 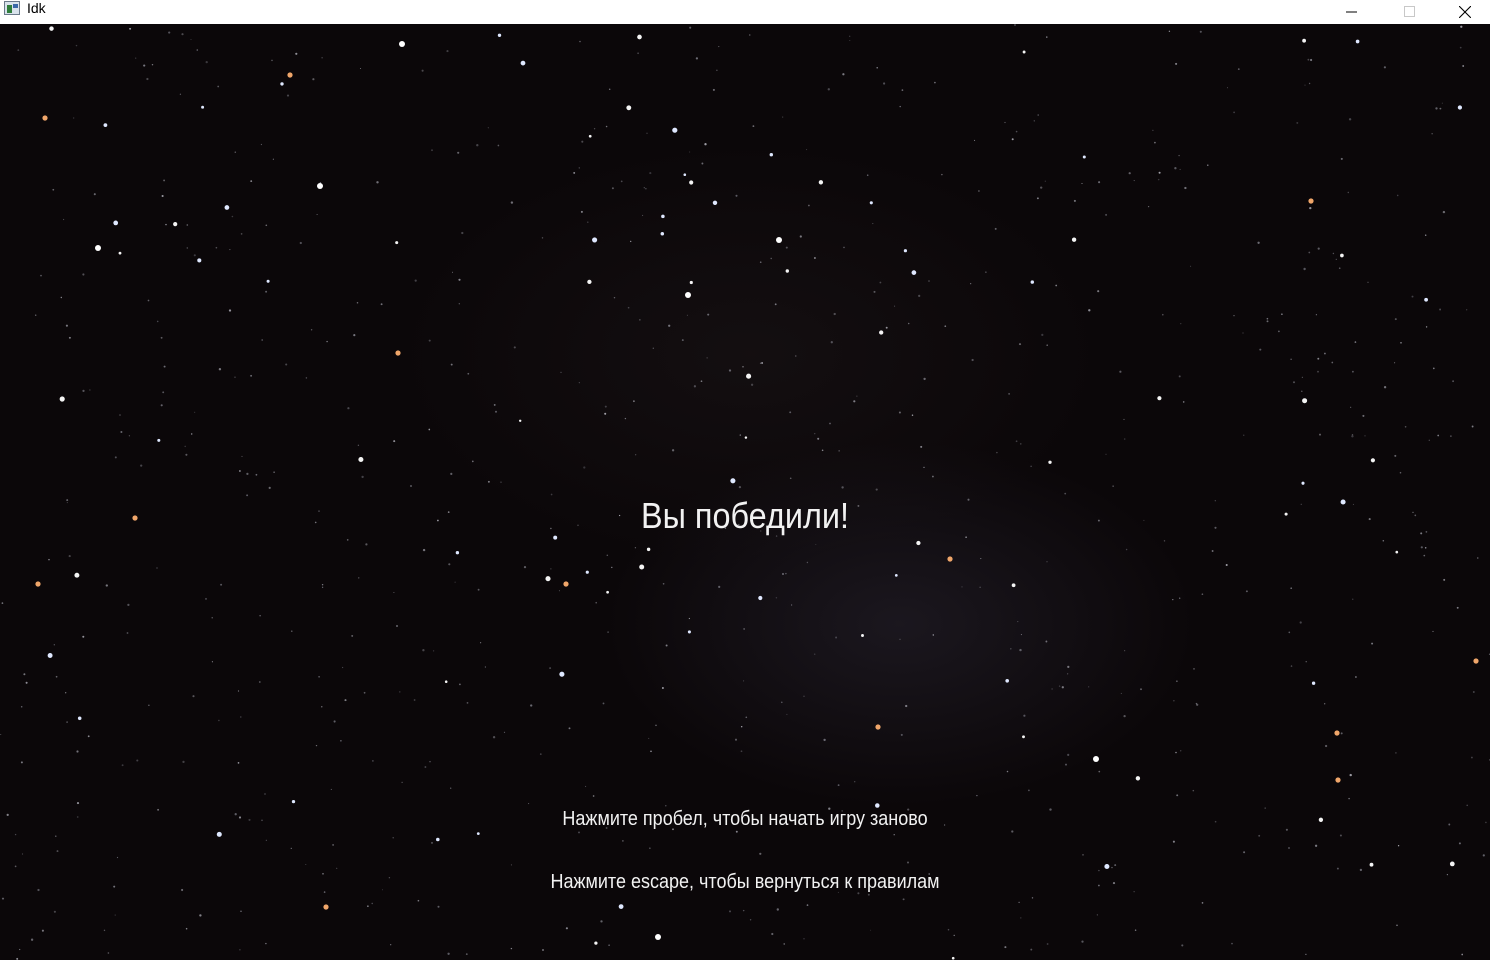 What do you see at coordinates (745, 12) in the screenshot?
I see `window-titlebar: Idk` at bounding box center [745, 12].